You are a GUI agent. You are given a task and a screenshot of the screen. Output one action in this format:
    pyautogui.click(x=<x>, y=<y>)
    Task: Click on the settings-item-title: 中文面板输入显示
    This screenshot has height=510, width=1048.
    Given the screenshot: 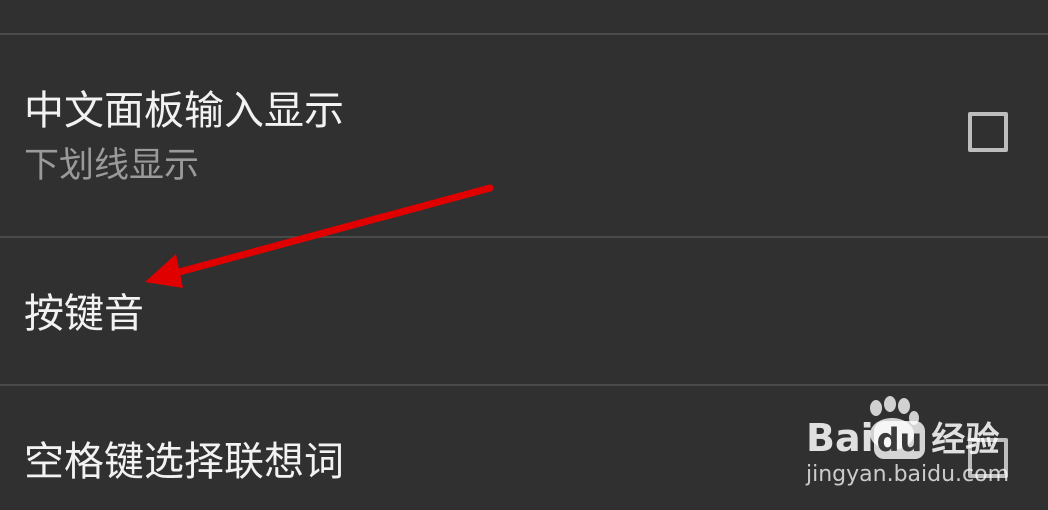 What is the action you would take?
    pyautogui.click(x=184, y=111)
    